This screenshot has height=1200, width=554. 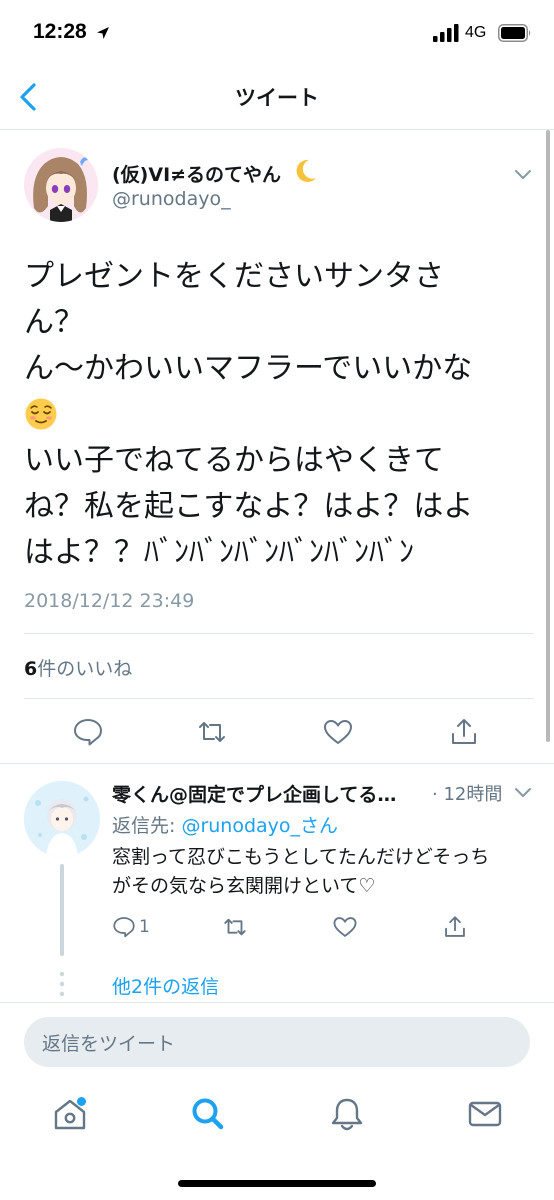 I want to click on tweet-text-line: はよ？？ﾊﾞﾝﾊﾞﾝﾊﾞﾝﾊﾞﾝﾊﾞﾝﾊﾞﾝ, so click(x=219, y=552).